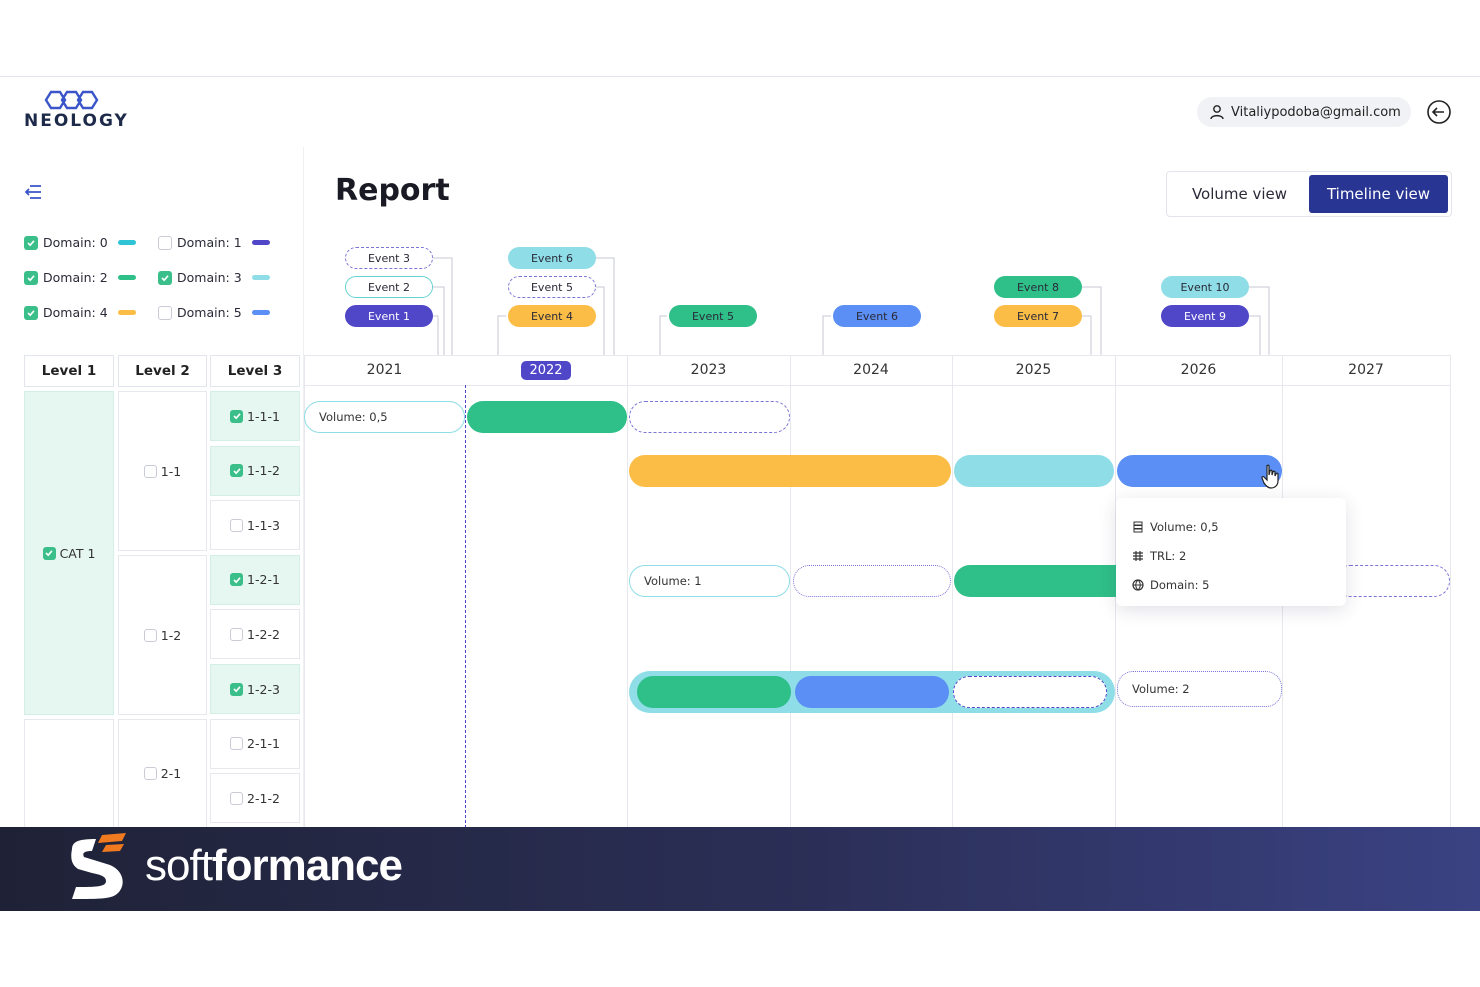 The height and width of the screenshot is (987, 1480). What do you see at coordinates (98, 866) in the screenshot?
I see `softformance-logo-icon` at bounding box center [98, 866].